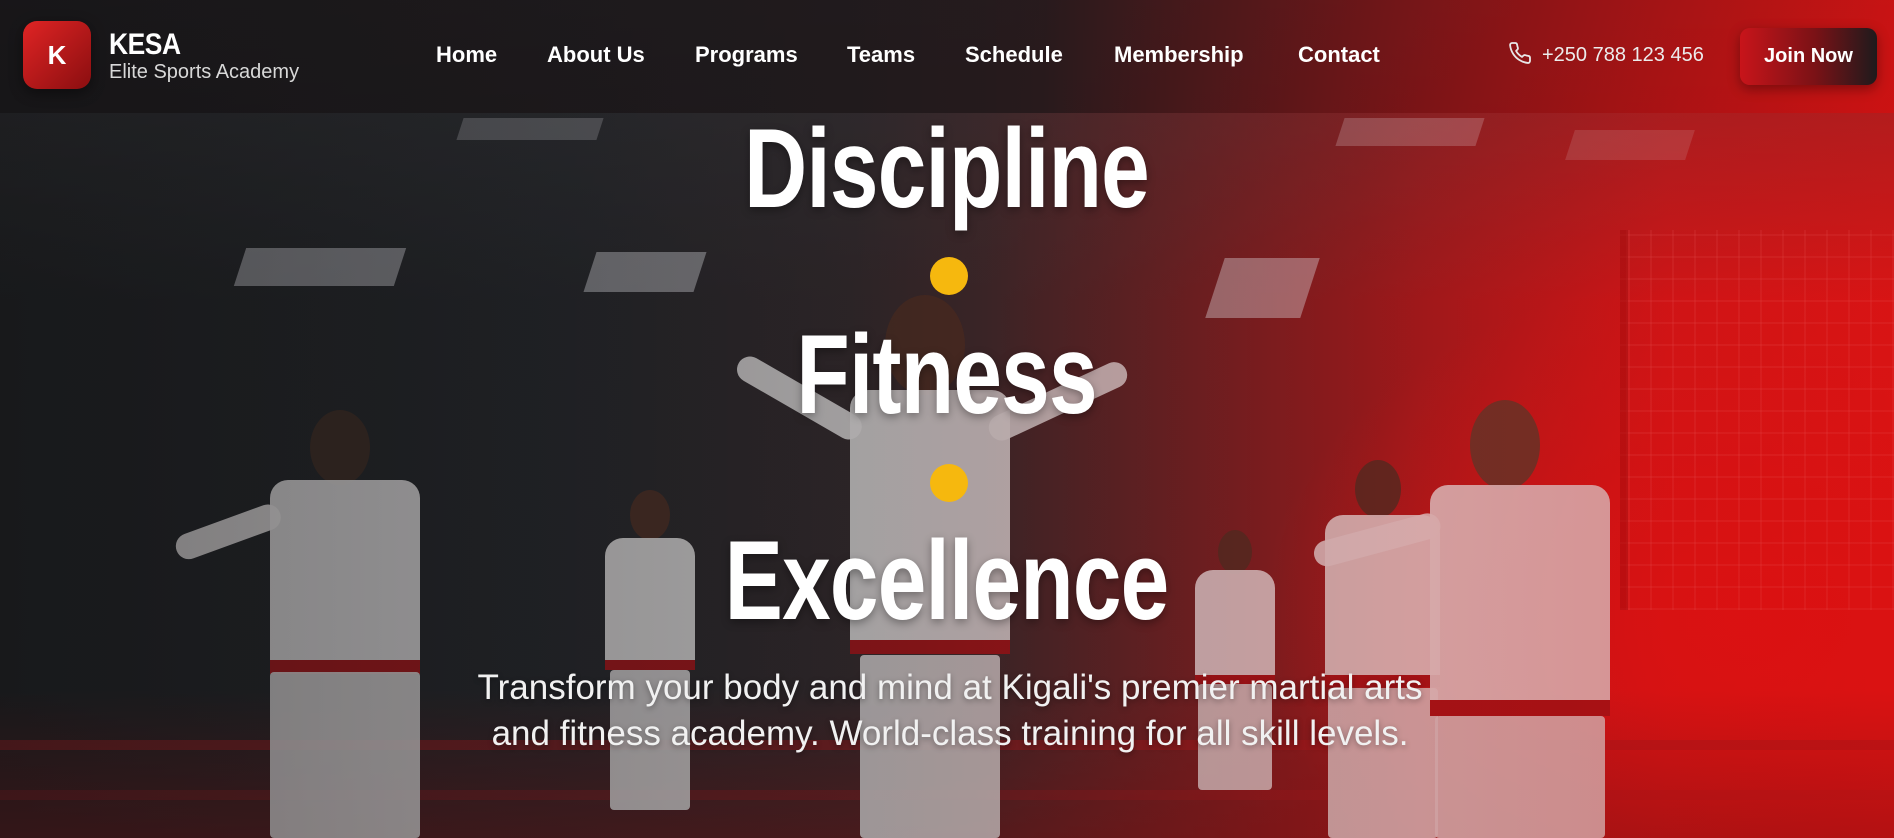 The height and width of the screenshot is (838, 1894). Describe the element at coordinates (947, 374) in the screenshot. I see `hero-word-fitness: Fitness` at that location.